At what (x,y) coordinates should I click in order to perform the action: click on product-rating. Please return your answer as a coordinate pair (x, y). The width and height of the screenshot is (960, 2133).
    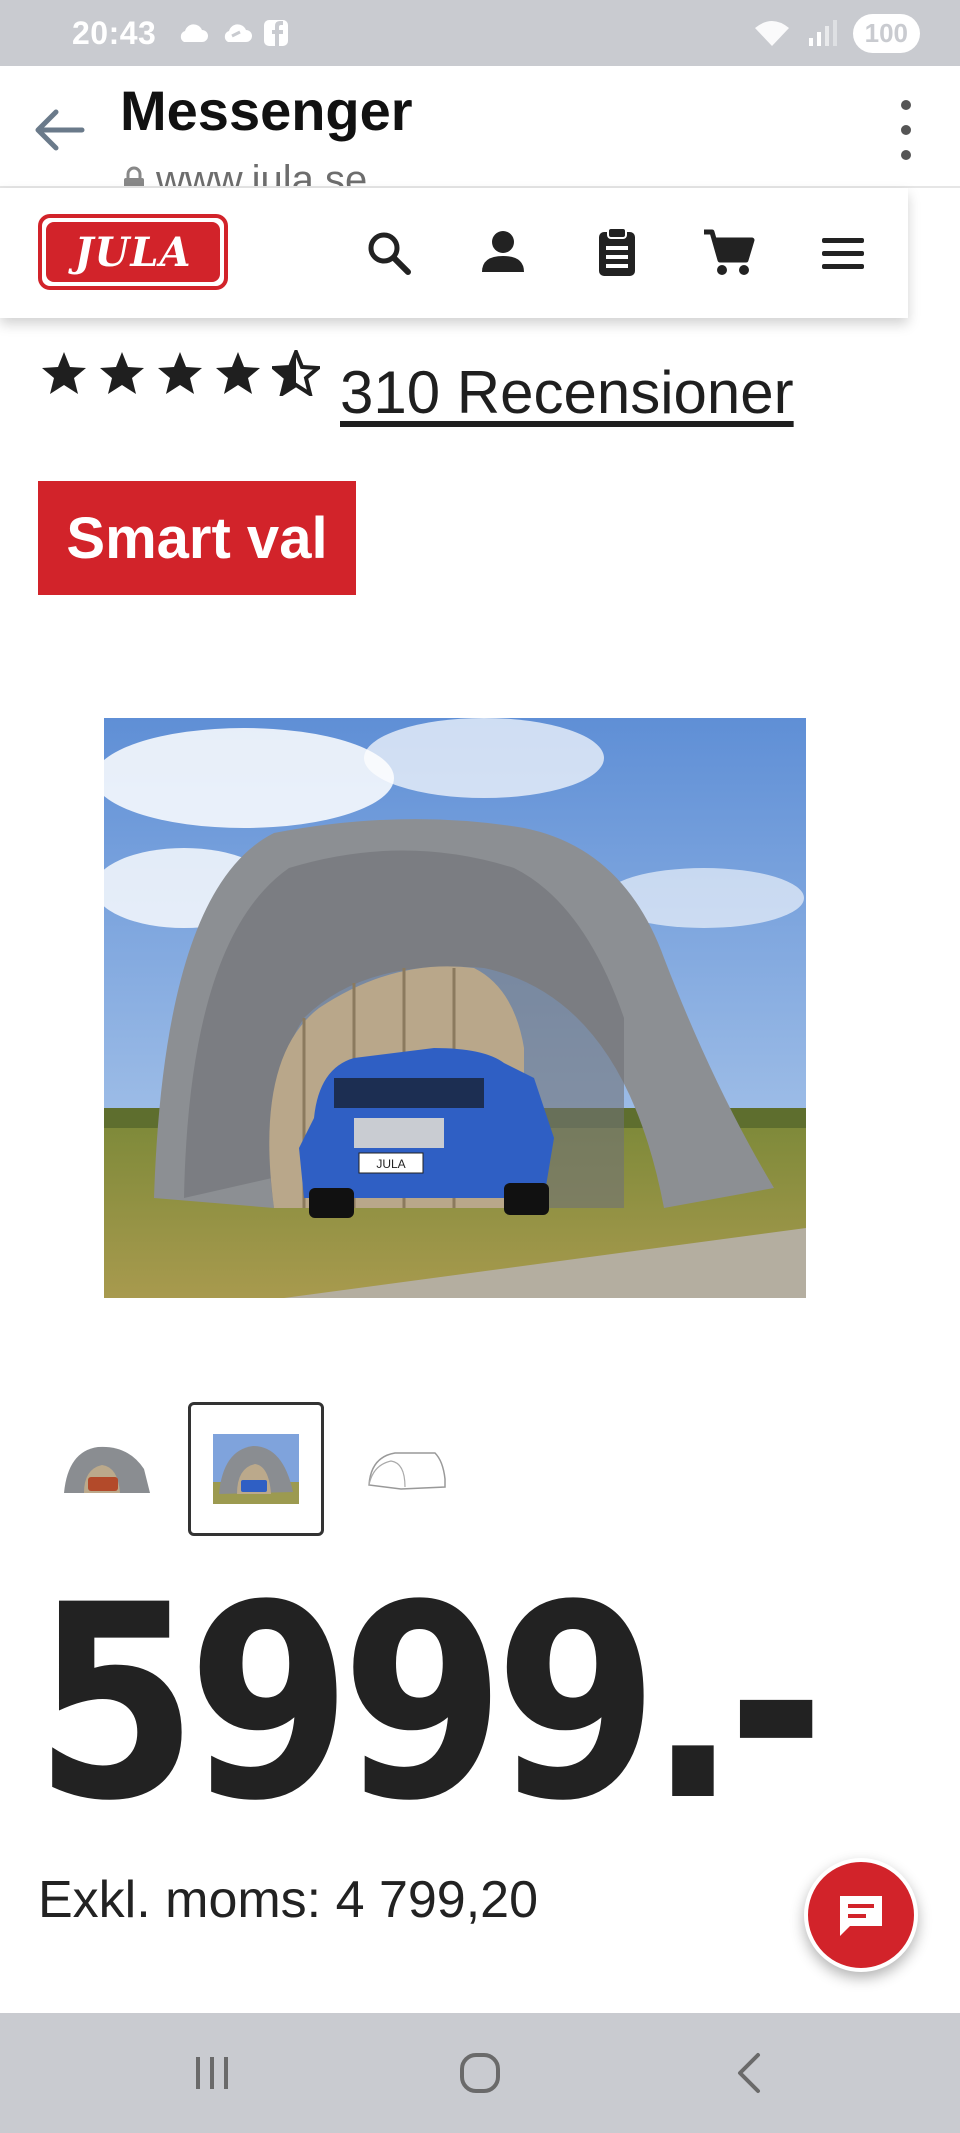
    Looking at the image, I should click on (180, 373).